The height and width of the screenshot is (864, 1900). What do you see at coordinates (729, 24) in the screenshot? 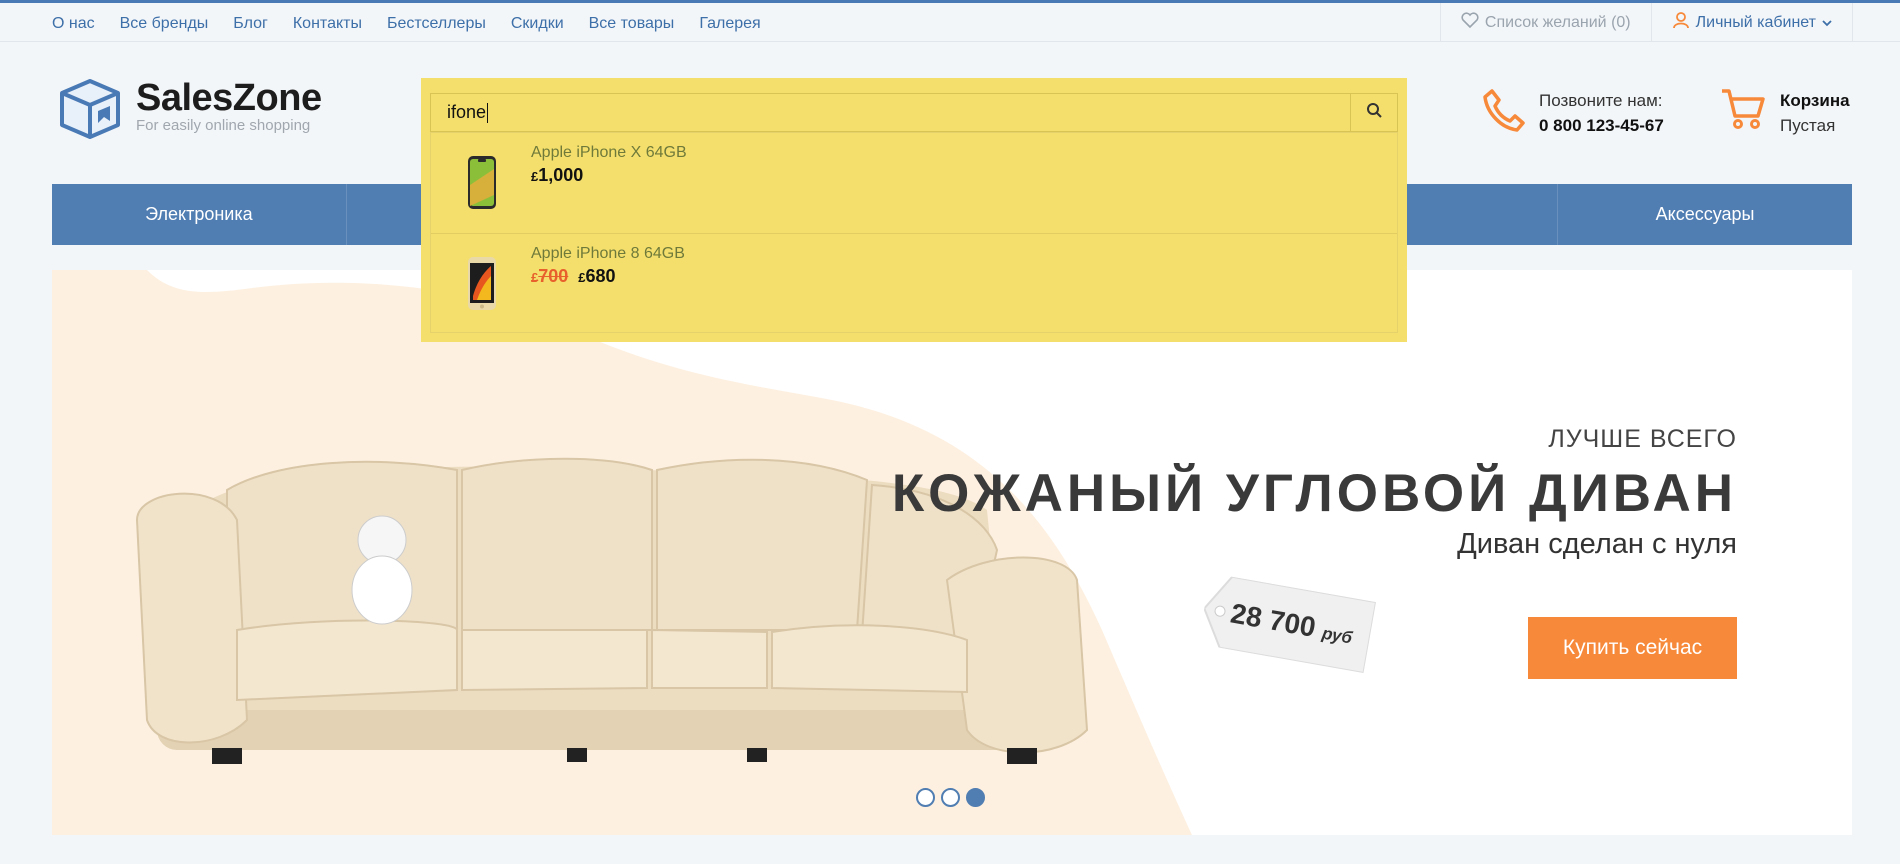
I see `top-link-gallery: Галерея` at bounding box center [729, 24].